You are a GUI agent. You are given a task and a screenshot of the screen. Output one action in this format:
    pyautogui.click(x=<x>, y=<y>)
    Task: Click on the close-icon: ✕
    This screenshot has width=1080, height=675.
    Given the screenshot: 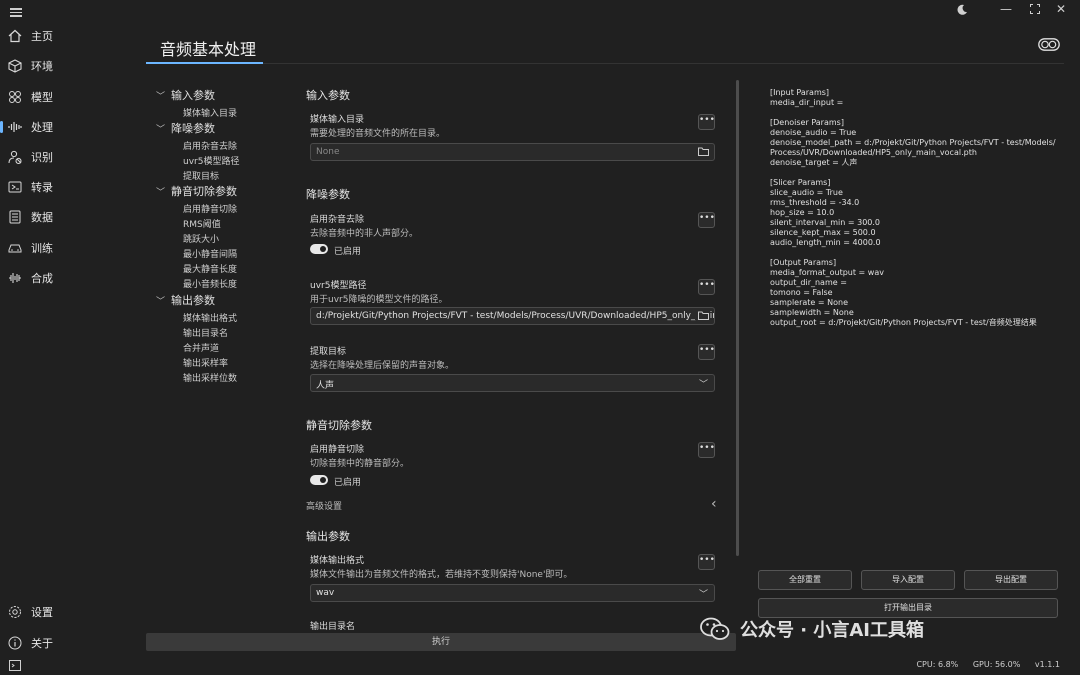 What is the action you would take?
    pyautogui.click(x=1061, y=9)
    